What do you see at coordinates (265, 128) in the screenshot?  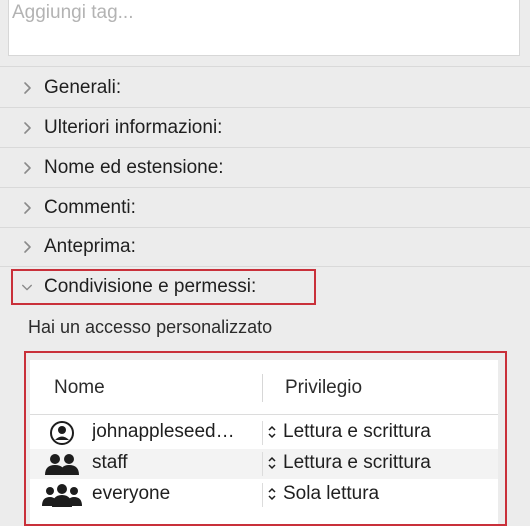 I see `section-ulteriori-informazioni: Ulteriori informazioni:` at bounding box center [265, 128].